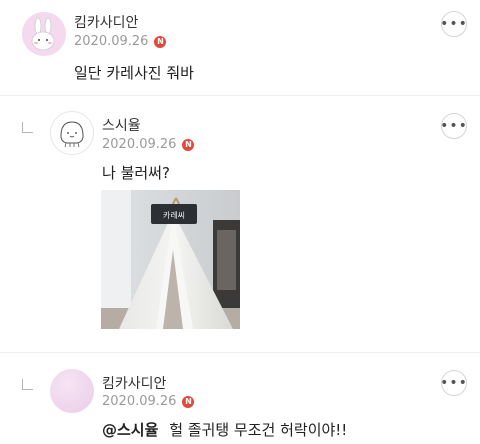  I want to click on bunny-icon, so click(44, 34).